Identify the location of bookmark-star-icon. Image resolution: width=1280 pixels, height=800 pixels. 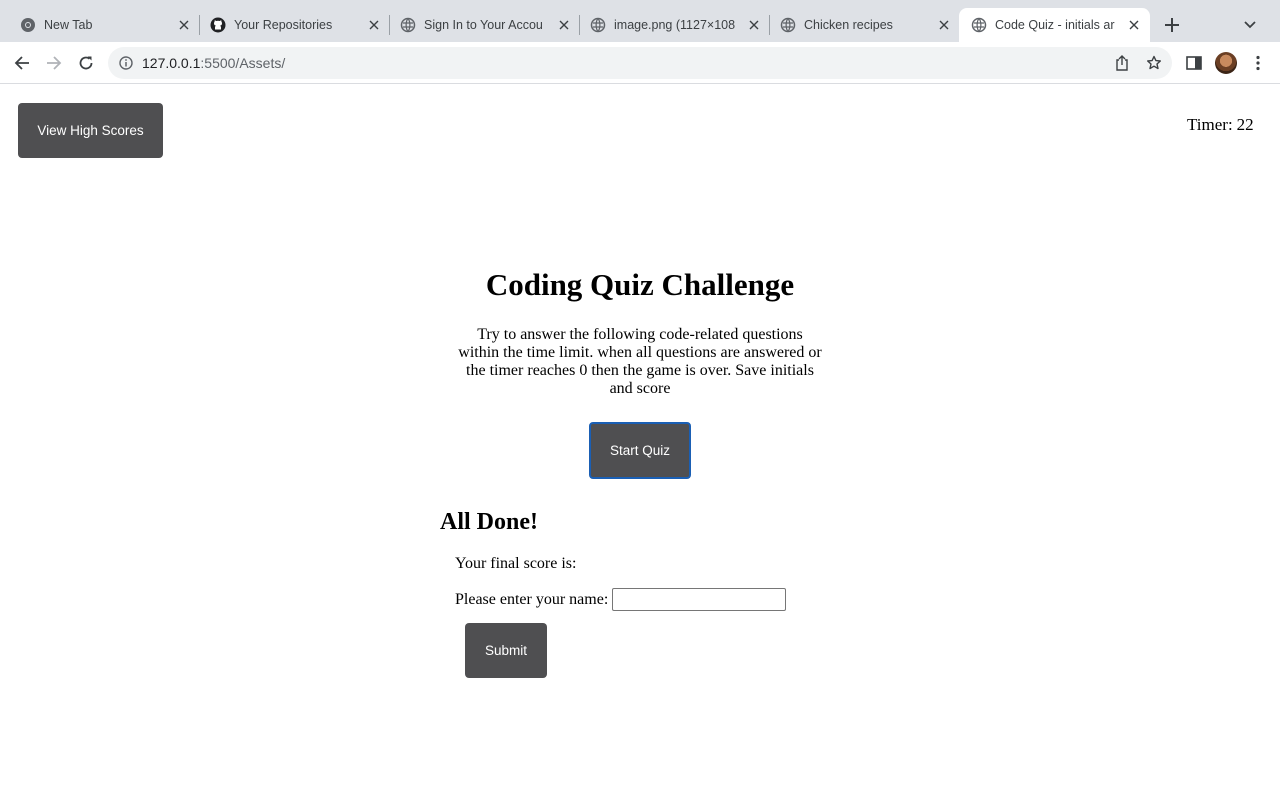
(1154, 63).